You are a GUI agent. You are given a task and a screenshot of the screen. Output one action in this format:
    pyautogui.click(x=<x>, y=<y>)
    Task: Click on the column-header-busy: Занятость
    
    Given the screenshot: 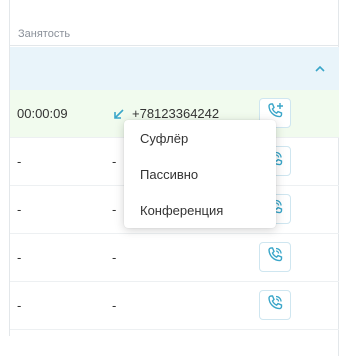 What is the action you would take?
    pyautogui.click(x=174, y=34)
    